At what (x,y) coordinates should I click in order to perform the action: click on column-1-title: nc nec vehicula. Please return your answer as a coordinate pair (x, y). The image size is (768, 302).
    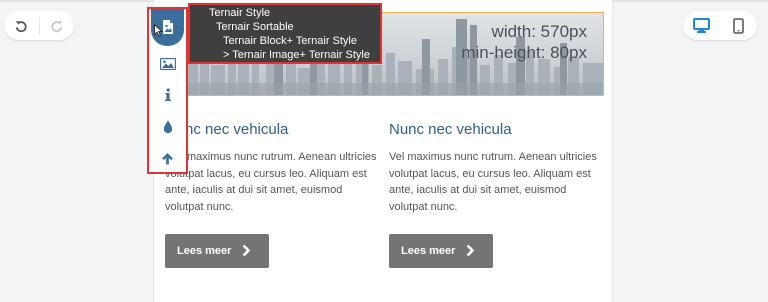
    Looking at the image, I should click on (237, 129).